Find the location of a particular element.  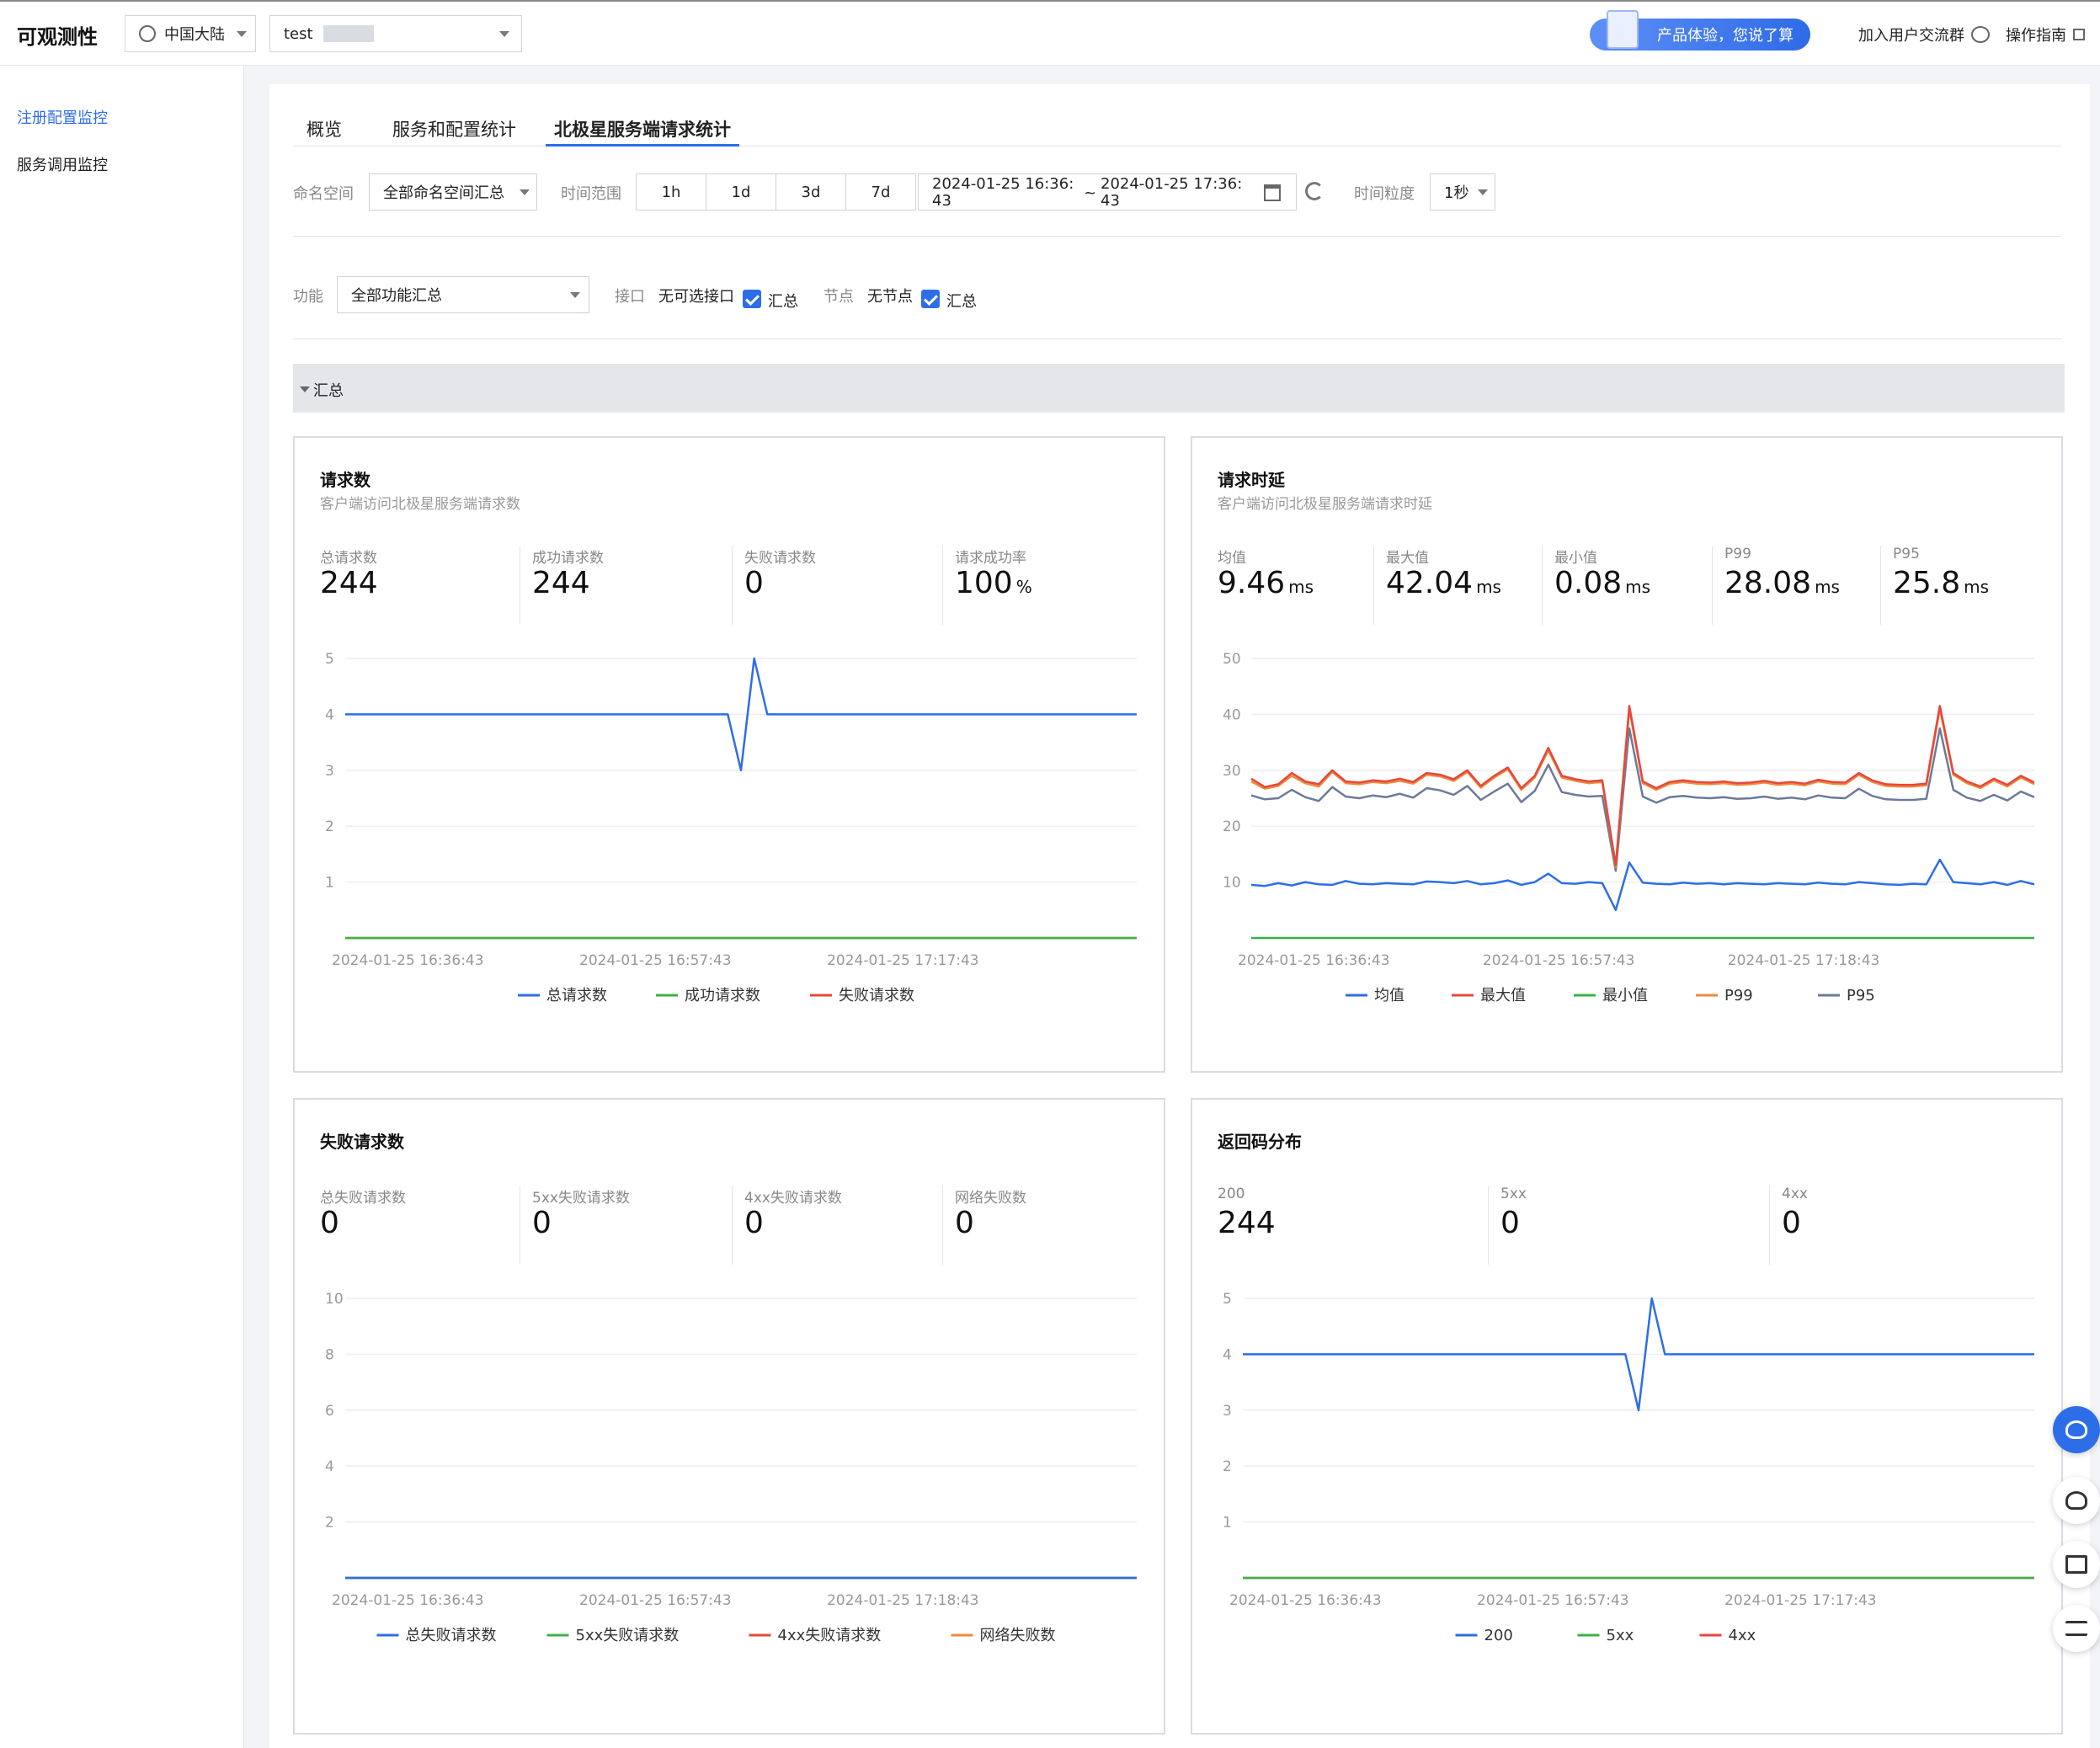

function-value: 全部功能汇总 is located at coordinates (396, 296).